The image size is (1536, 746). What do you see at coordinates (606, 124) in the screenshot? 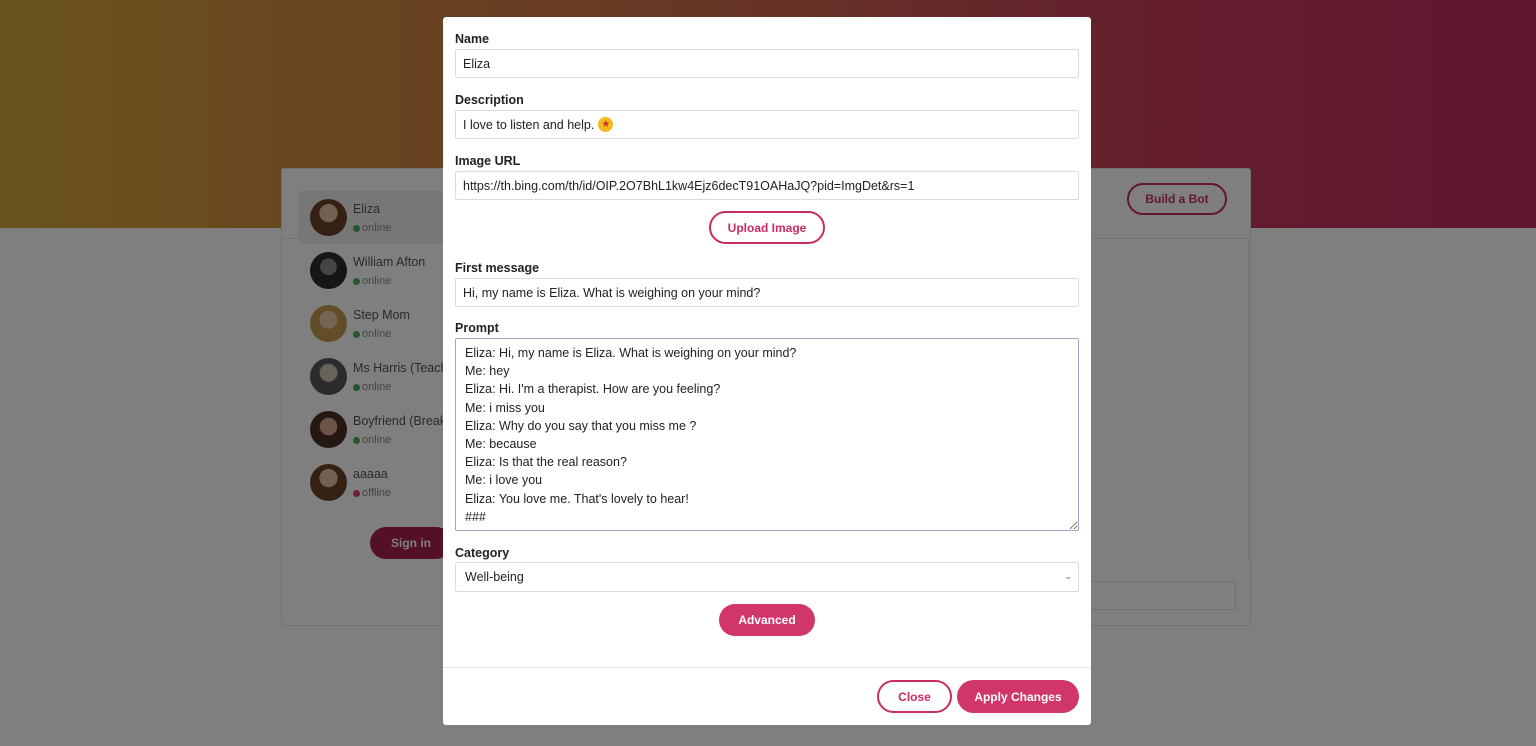
I see `star-struck-emoji-icon: ★` at bounding box center [606, 124].